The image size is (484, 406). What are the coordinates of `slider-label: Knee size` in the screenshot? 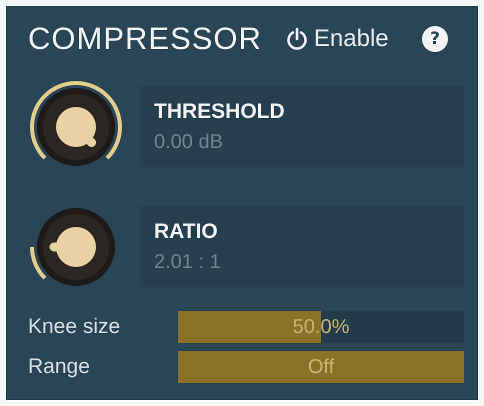 It's located at (75, 327).